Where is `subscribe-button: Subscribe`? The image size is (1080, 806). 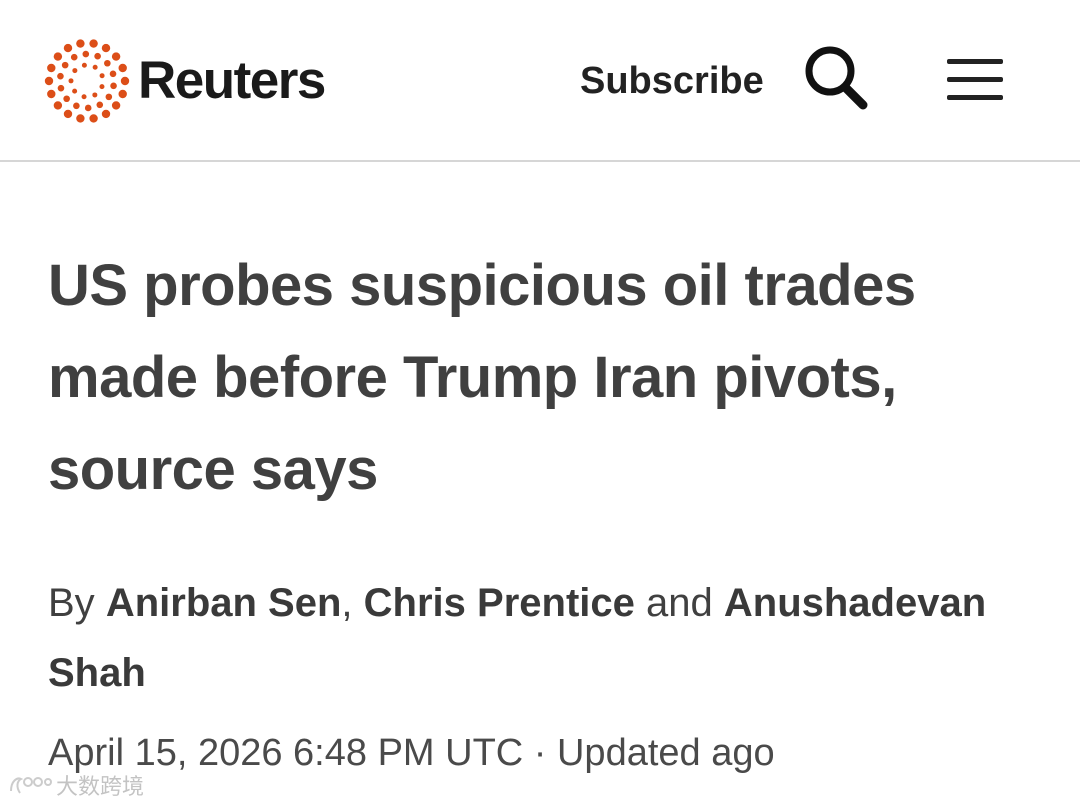 subscribe-button: Subscribe is located at coordinates (672, 81).